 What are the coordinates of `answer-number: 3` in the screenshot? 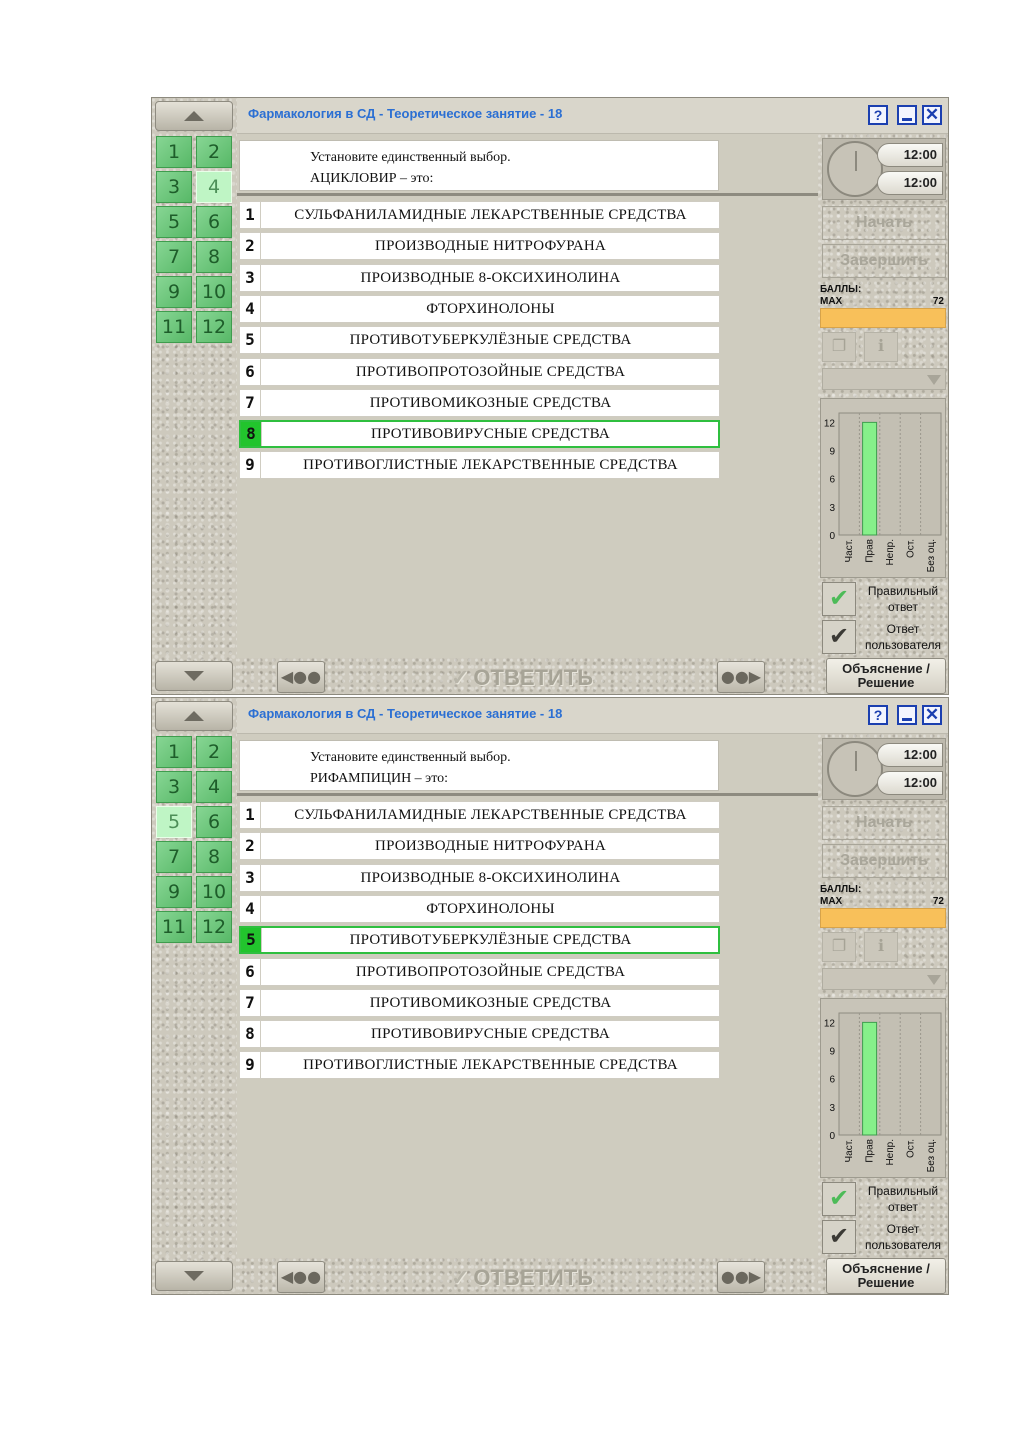 It's located at (250, 277).